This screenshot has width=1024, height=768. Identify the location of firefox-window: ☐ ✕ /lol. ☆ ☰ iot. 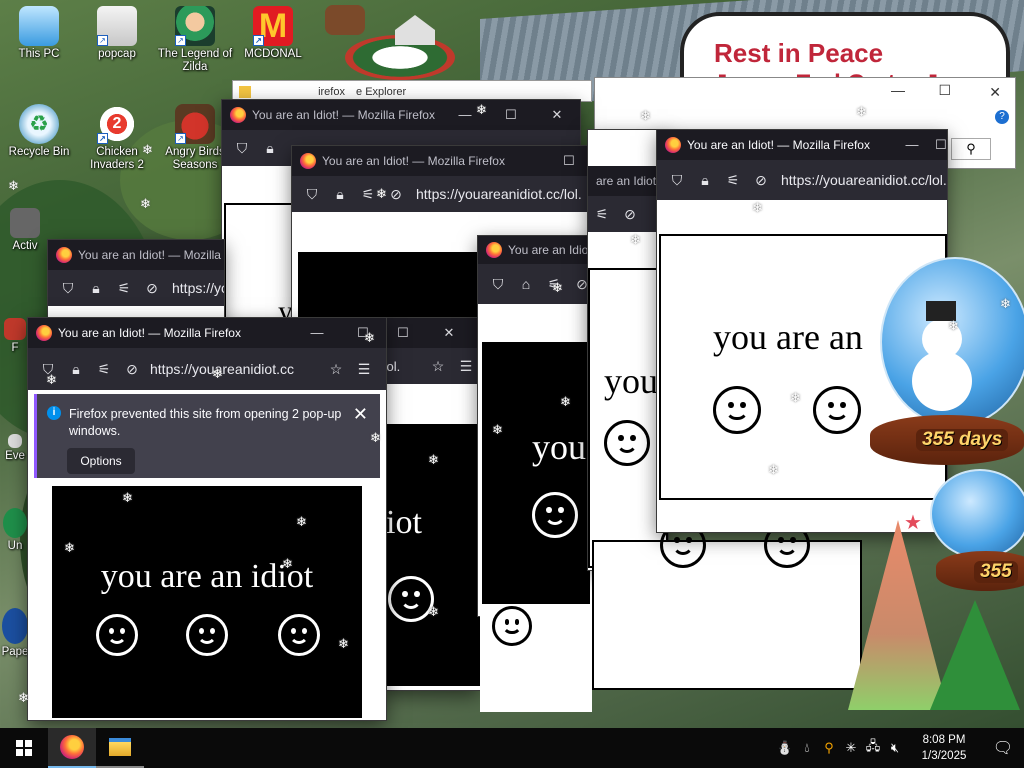
(430, 504).